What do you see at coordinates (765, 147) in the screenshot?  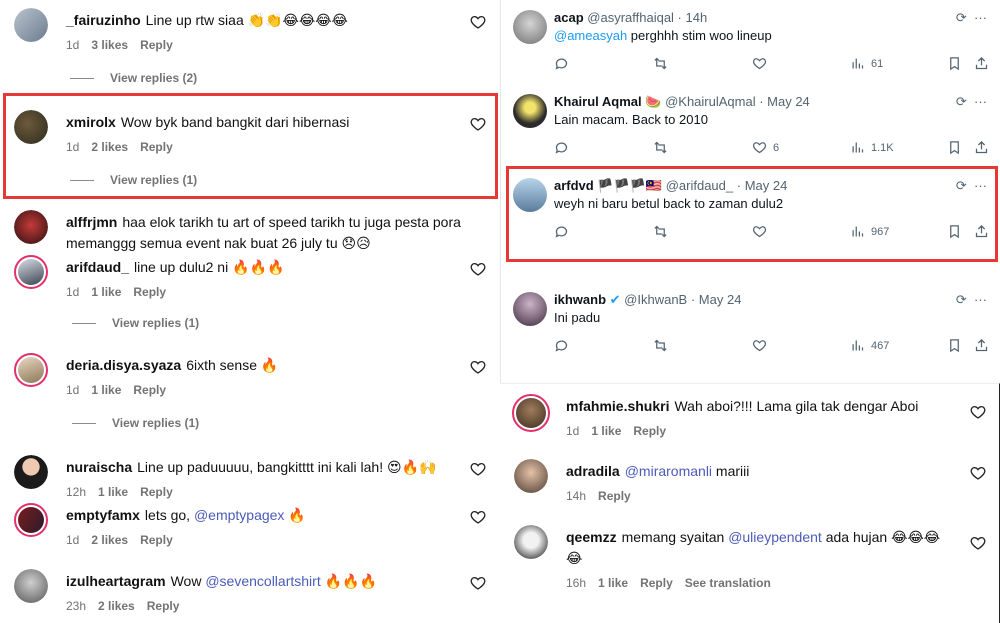 I see `like-icon: 6` at bounding box center [765, 147].